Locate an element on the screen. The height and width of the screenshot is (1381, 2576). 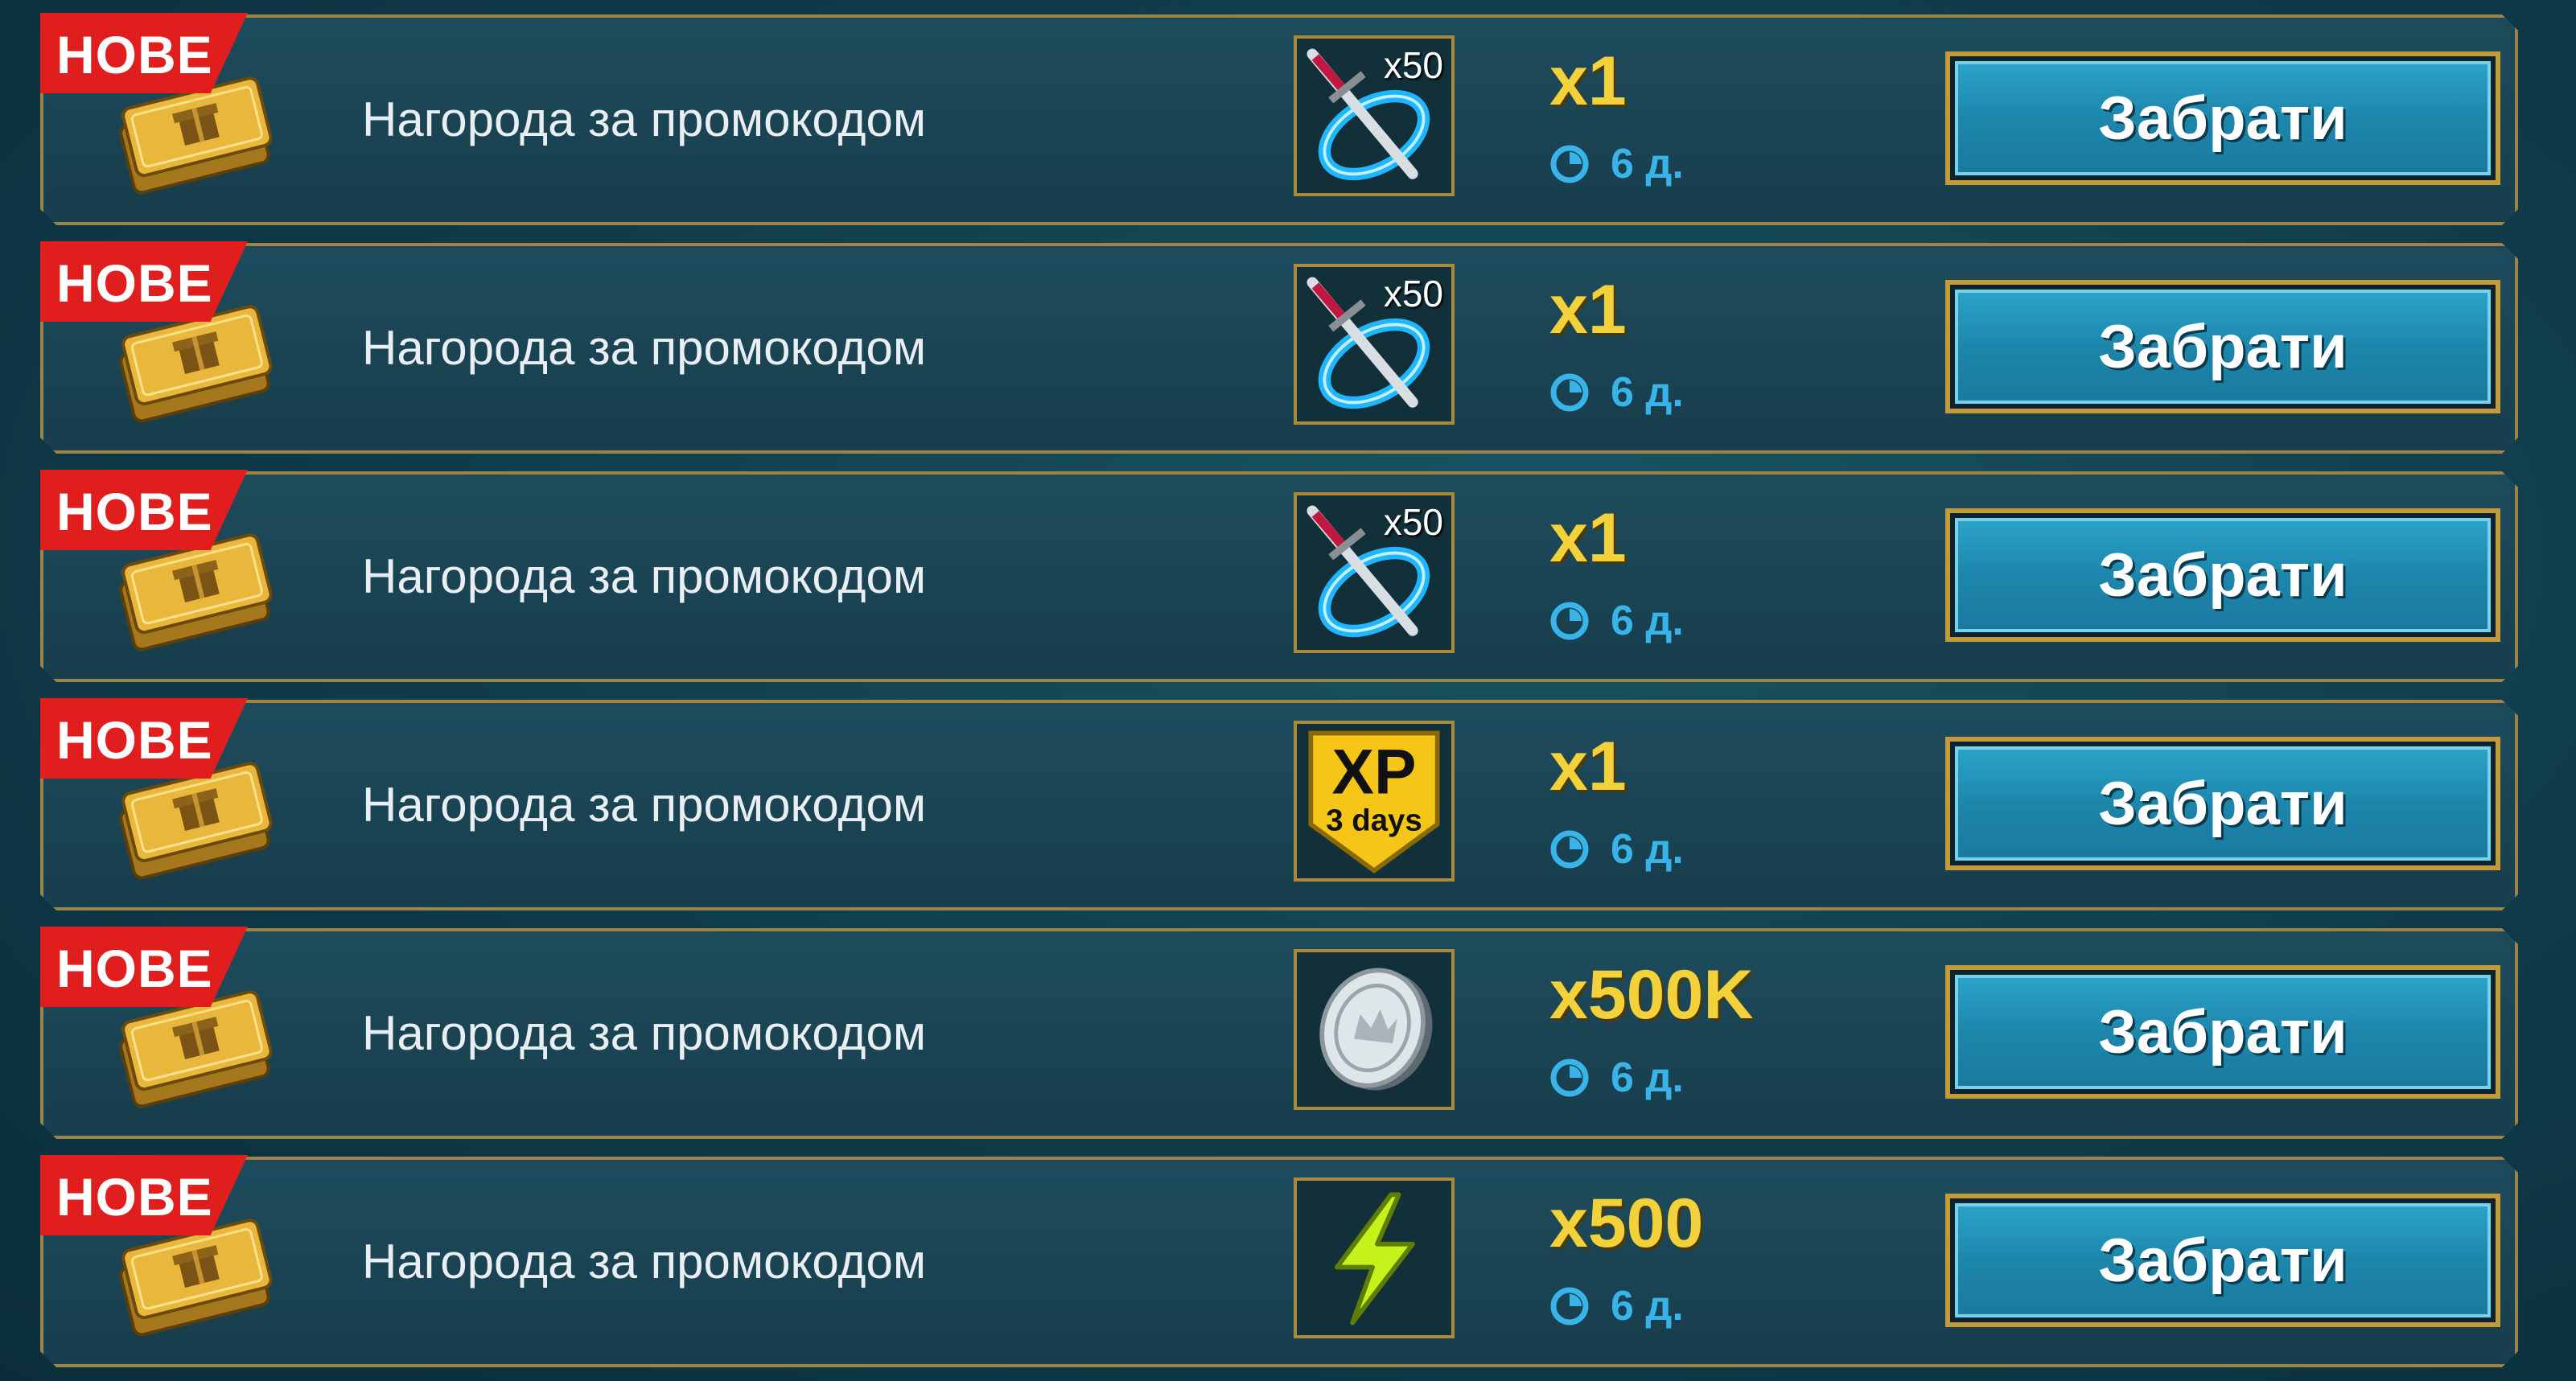
reward-item-slot: XP 3 days is located at coordinates (1374, 801).